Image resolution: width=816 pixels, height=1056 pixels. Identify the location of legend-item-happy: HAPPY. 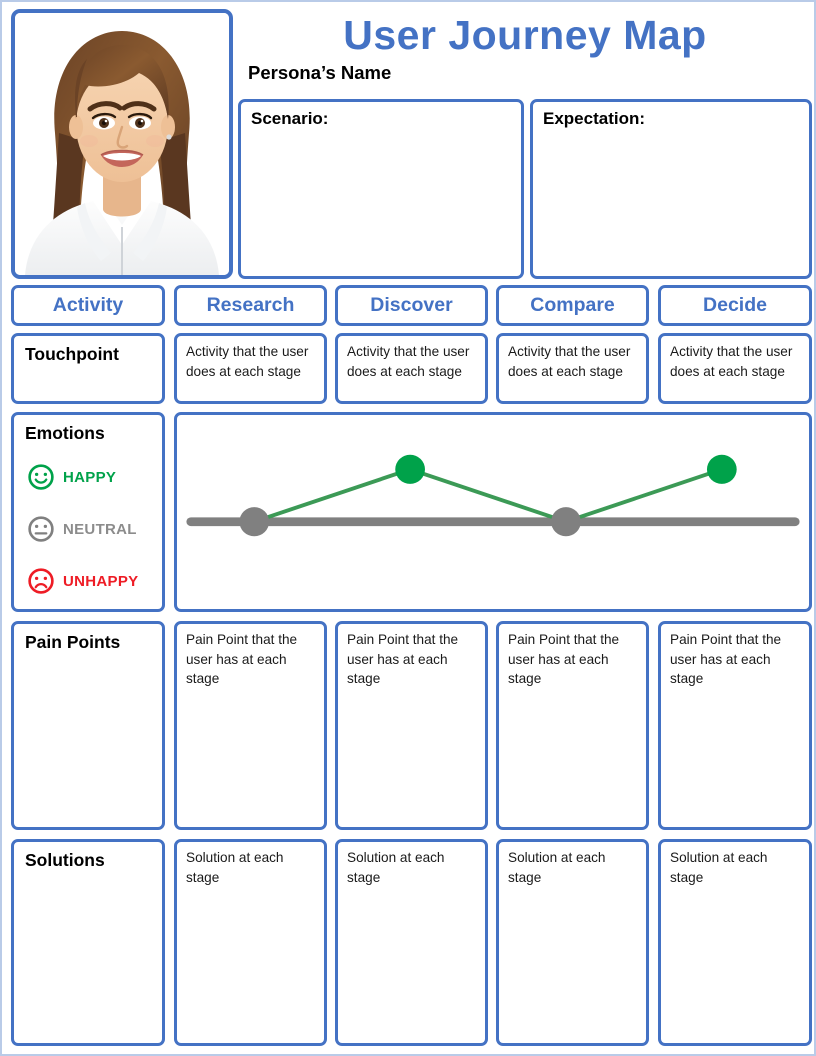
(71, 477).